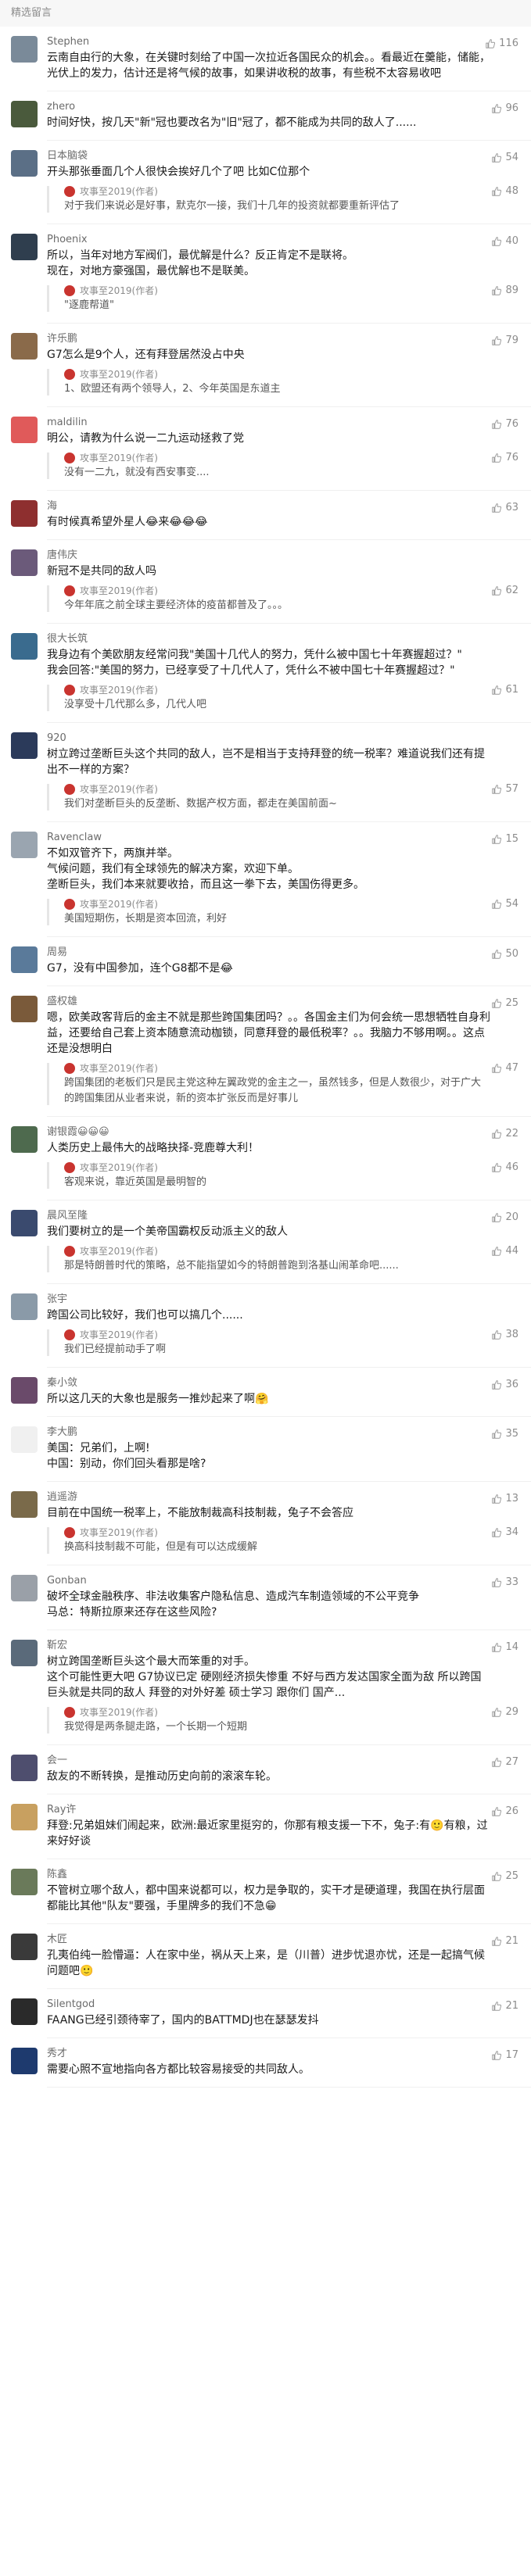  Describe the element at coordinates (504, 1134) in the screenshot. I see `like-button: 22` at that location.